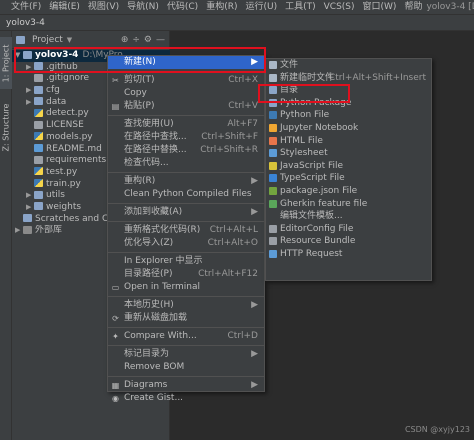 This screenshot has width=474, height=440. Describe the element at coordinates (186, 137) in the screenshot. I see `context-menu-item: 在路径中查找... Ctrl+Shift+F` at that location.